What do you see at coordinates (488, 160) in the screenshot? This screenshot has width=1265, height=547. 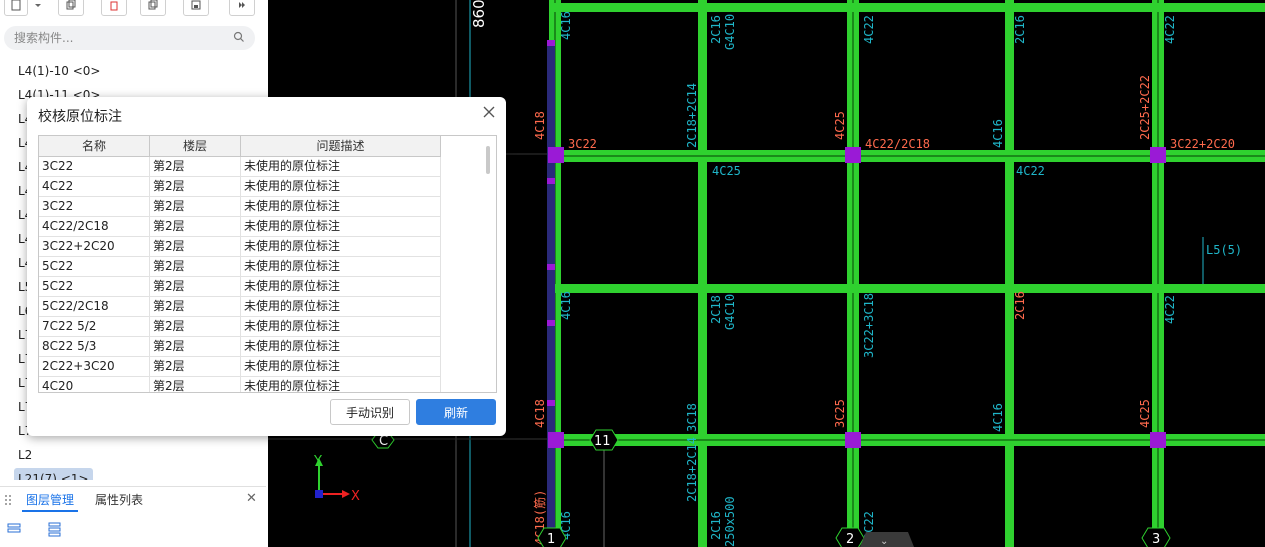 I see `scrollbar` at bounding box center [488, 160].